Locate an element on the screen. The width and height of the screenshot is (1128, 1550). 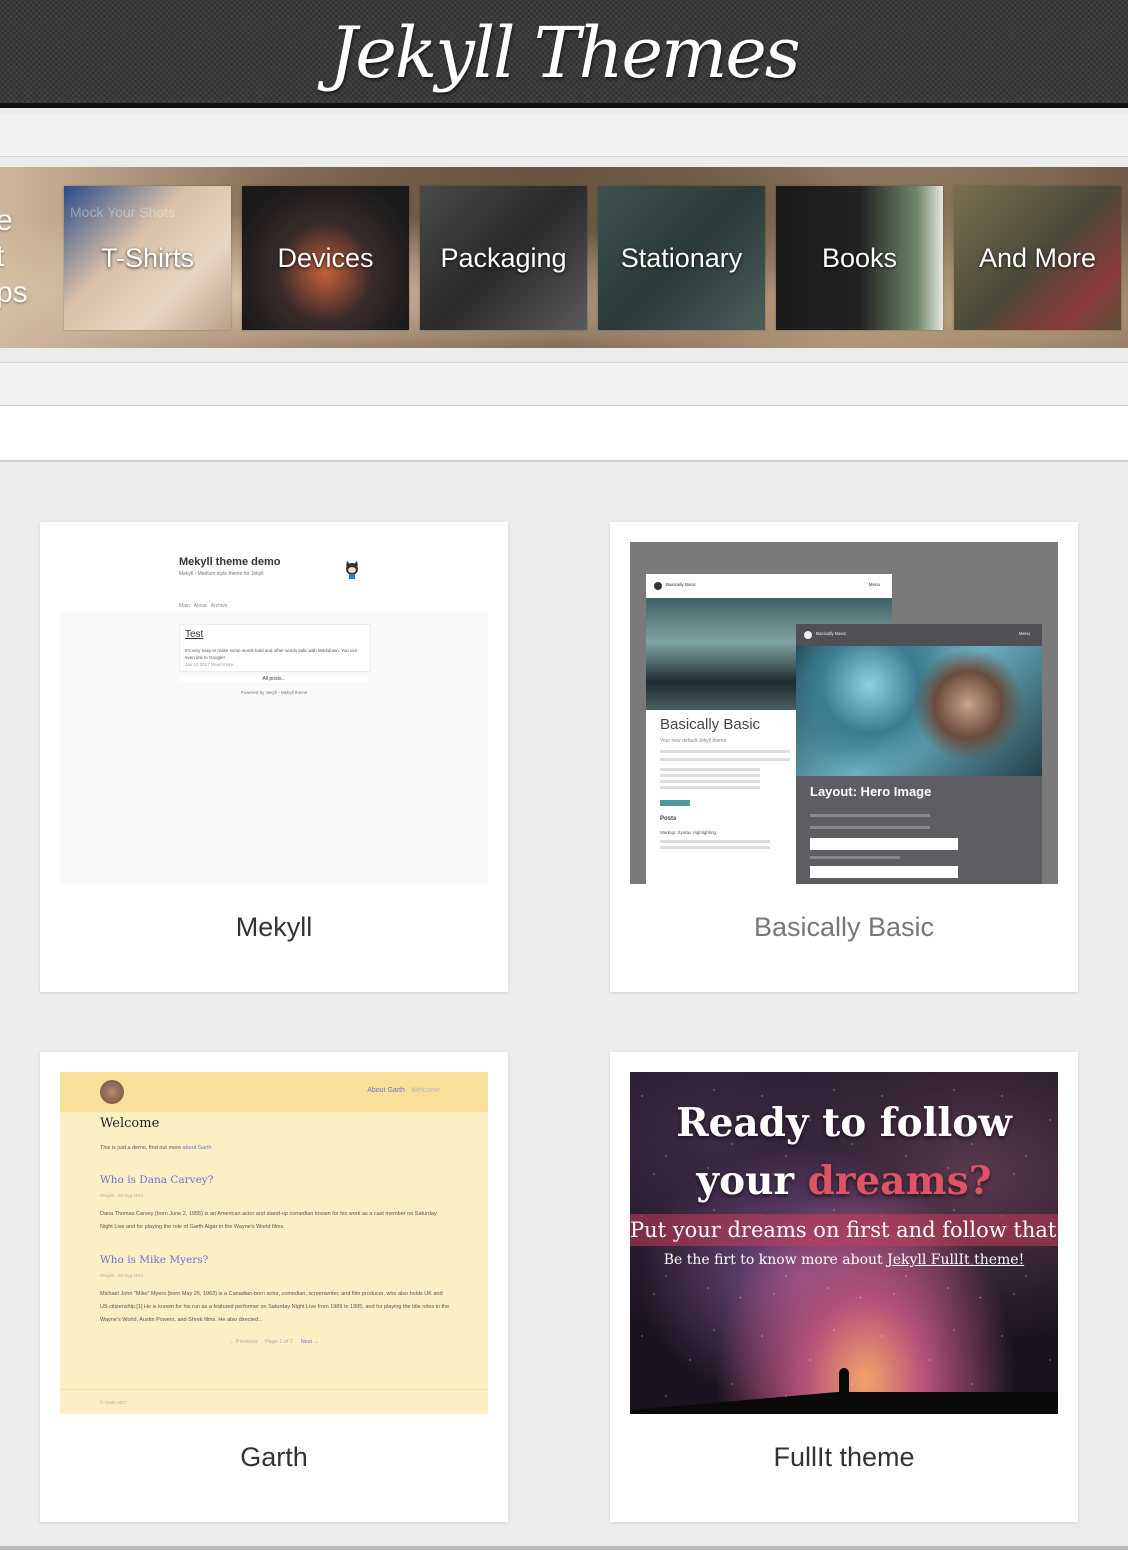
white-band is located at coordinates (564, 434).